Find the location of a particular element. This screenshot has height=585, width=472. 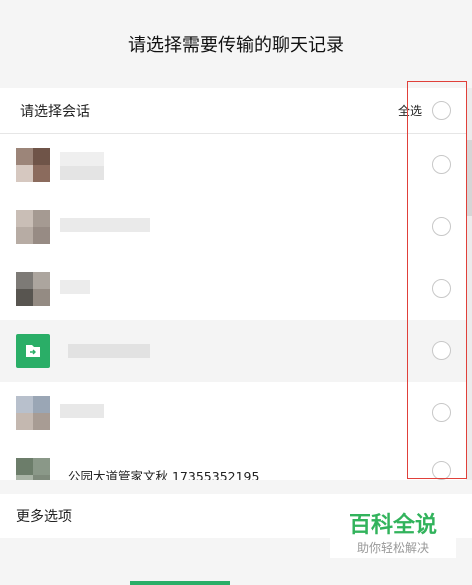

watermark-sub: 助你轻松解决 is located at coordinates (392, 548).